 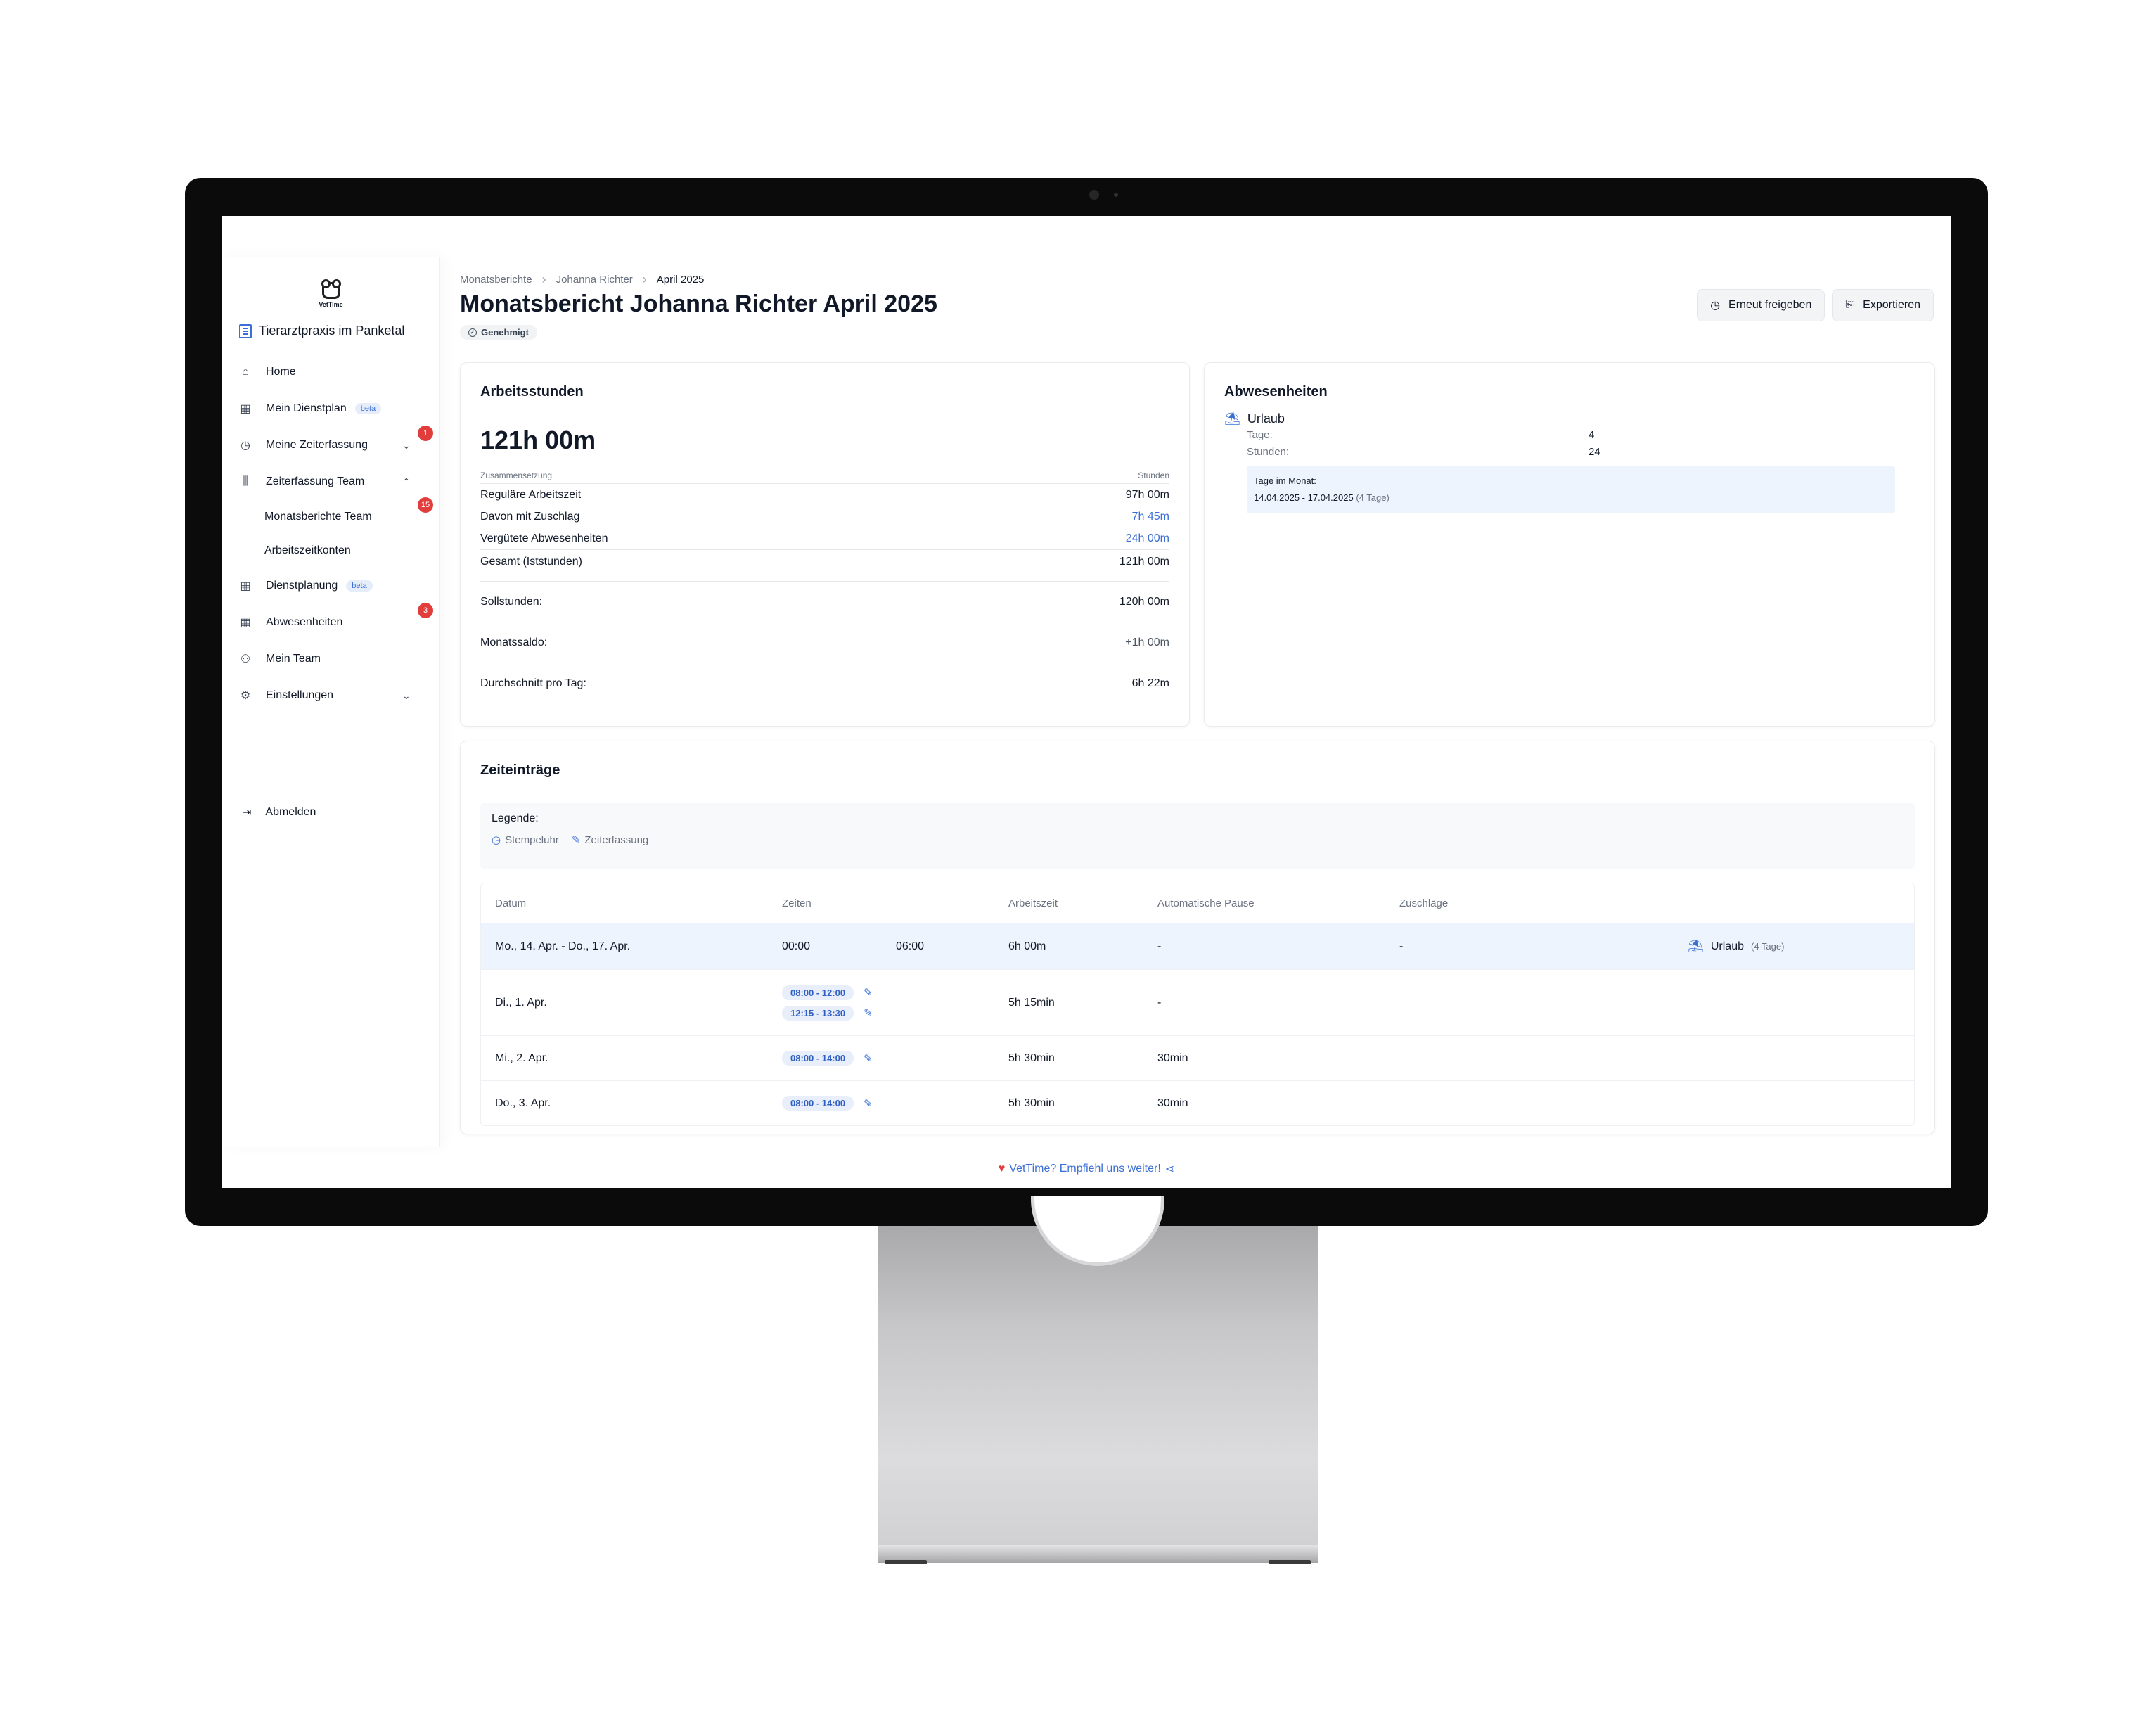 What do you see at coordinates (425, 434) in the screenshot?
I see `notification-badge: 1` at bounding box center [425, 434].